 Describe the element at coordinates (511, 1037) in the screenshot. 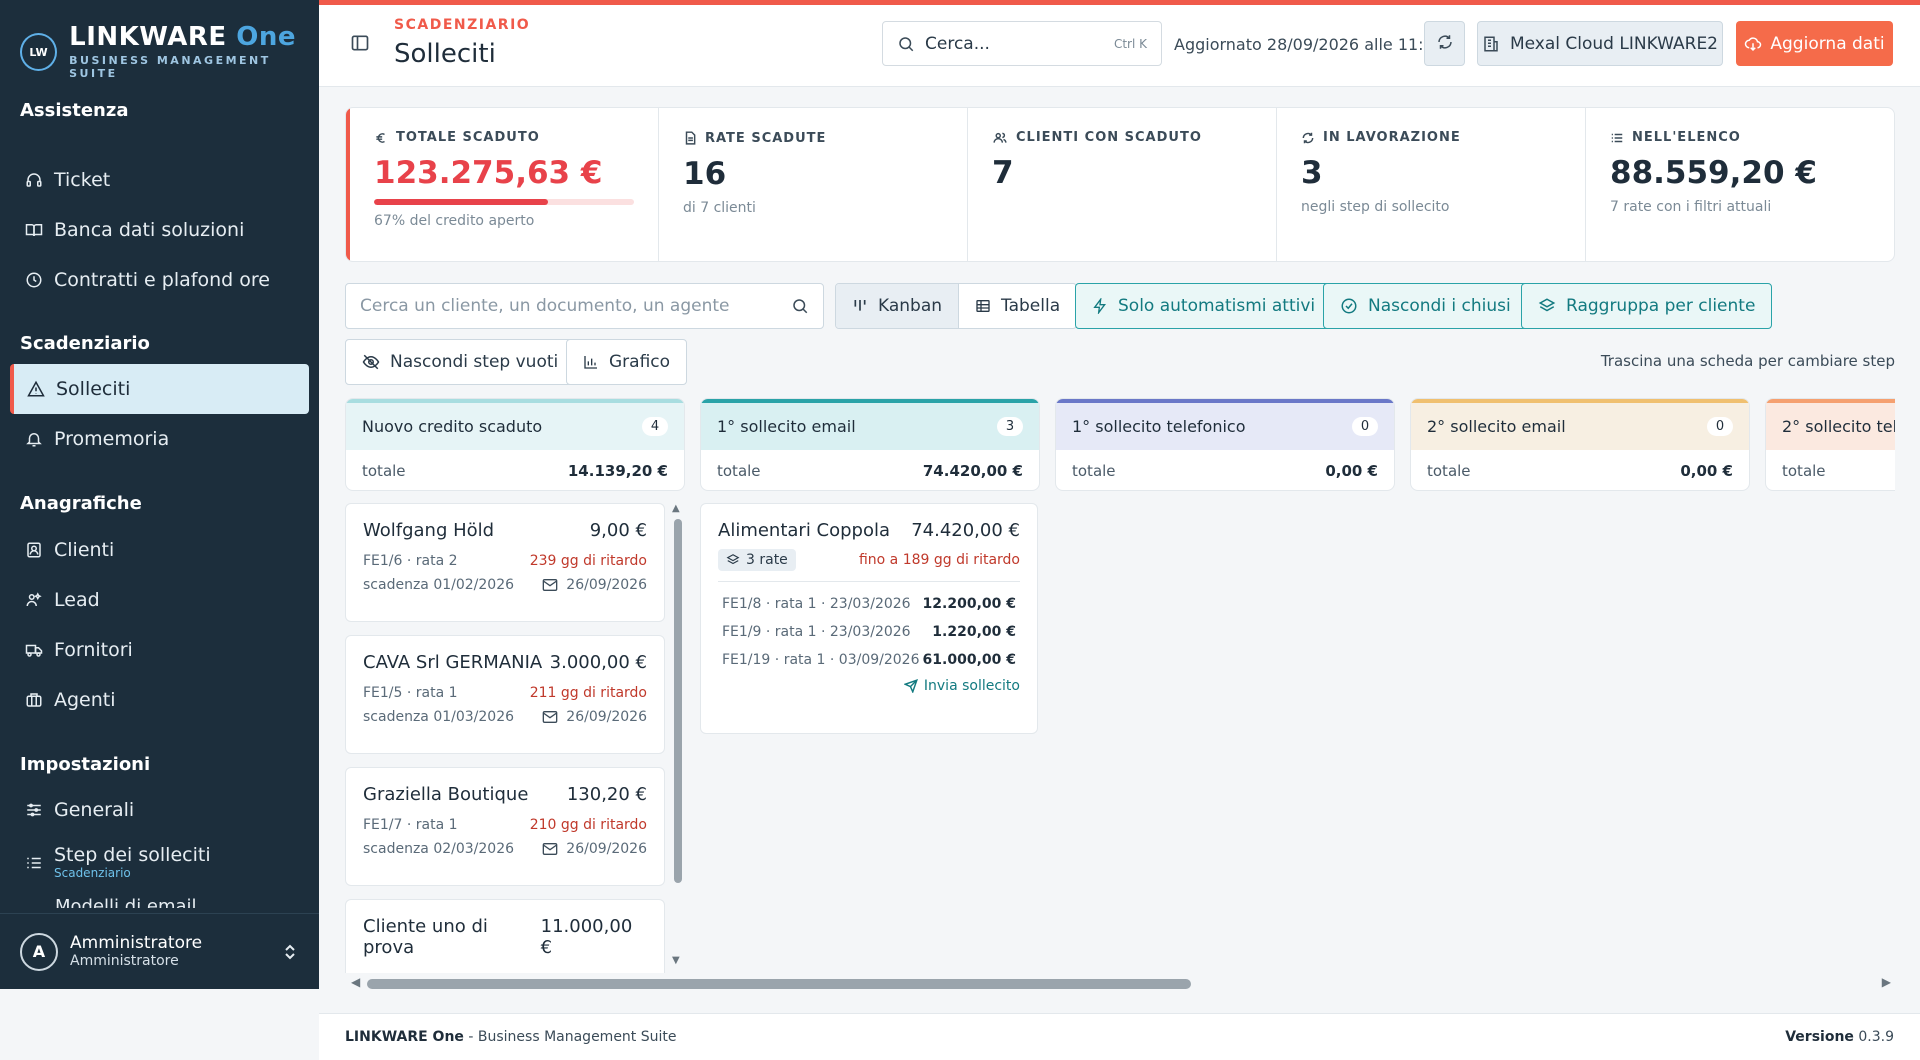

I see `footer-brand: LINKWARE One - Business Management Suite` at that location.